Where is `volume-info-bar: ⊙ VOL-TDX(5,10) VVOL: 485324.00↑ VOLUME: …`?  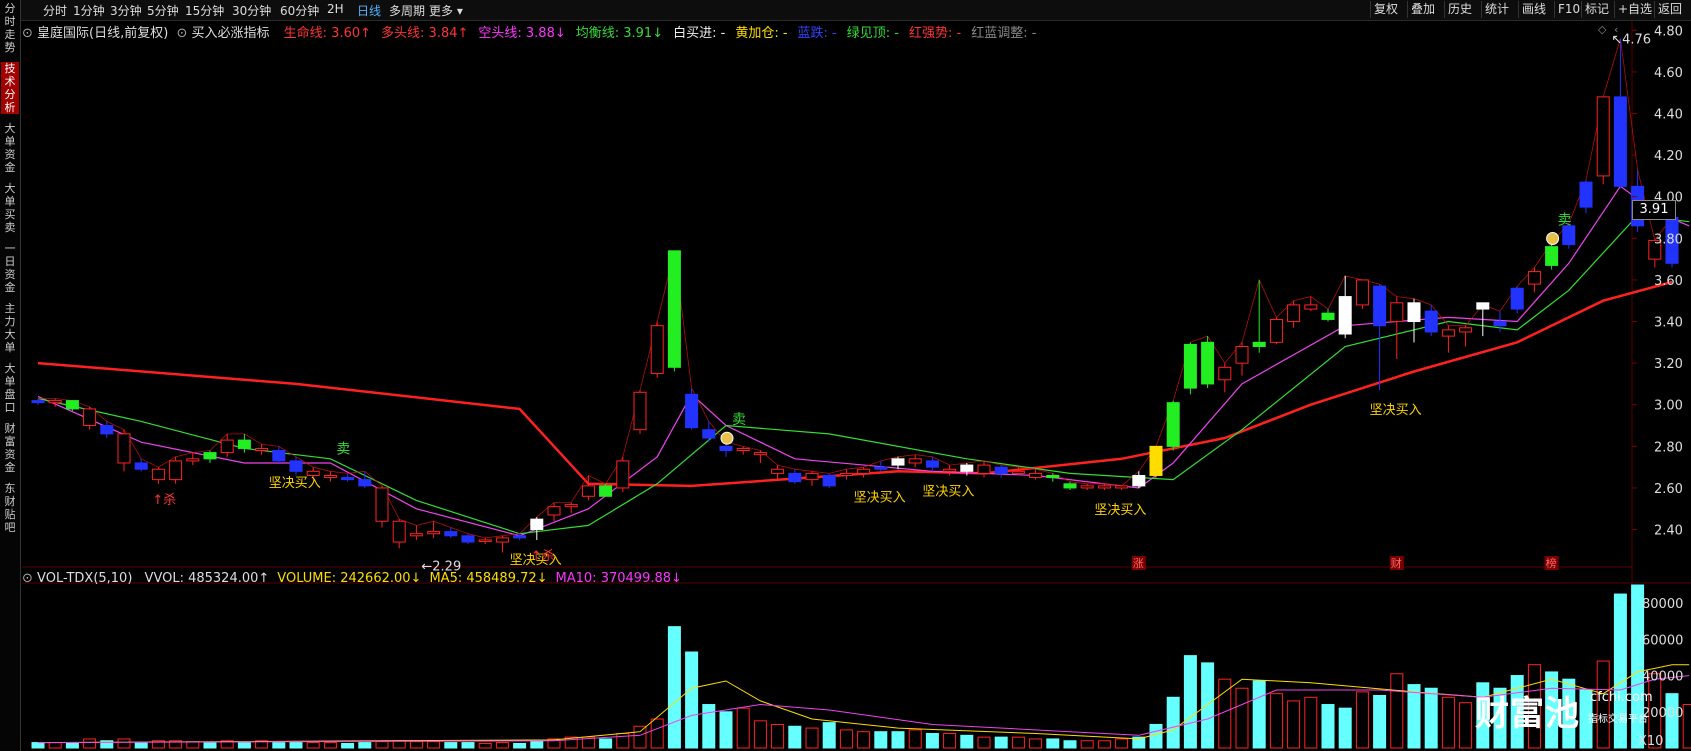 volume-info-bar: ⊙ VOL-TDX(5,10) VVOL: 485324.00↑ VOLUME: … is located at coordinates (352, 578).